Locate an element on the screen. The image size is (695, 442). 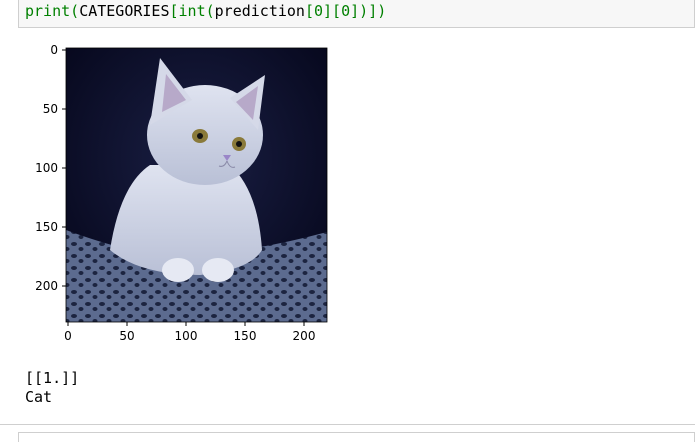
x-tick-label: 150 is located at coordinates (245, 336).